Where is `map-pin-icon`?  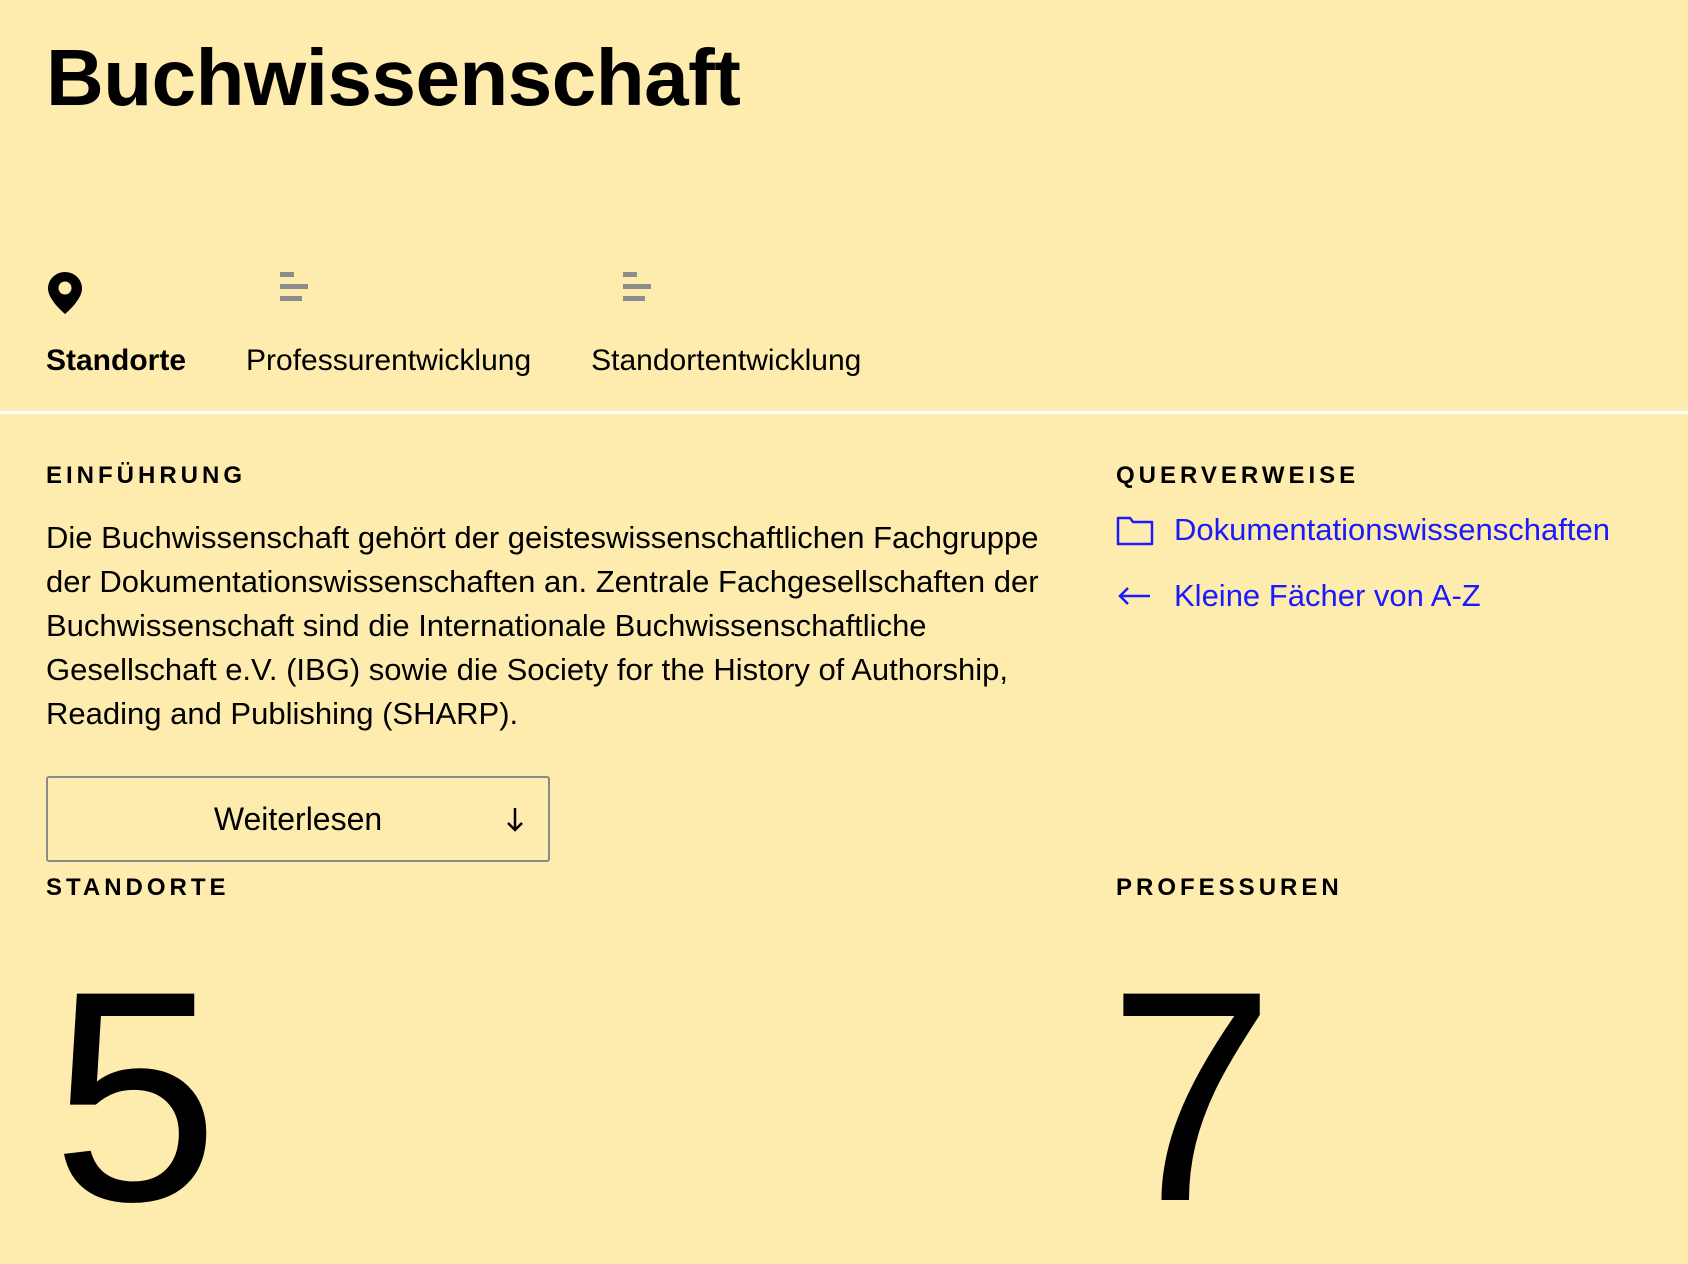
map-pin-icon is located at coordinates (65, 295).